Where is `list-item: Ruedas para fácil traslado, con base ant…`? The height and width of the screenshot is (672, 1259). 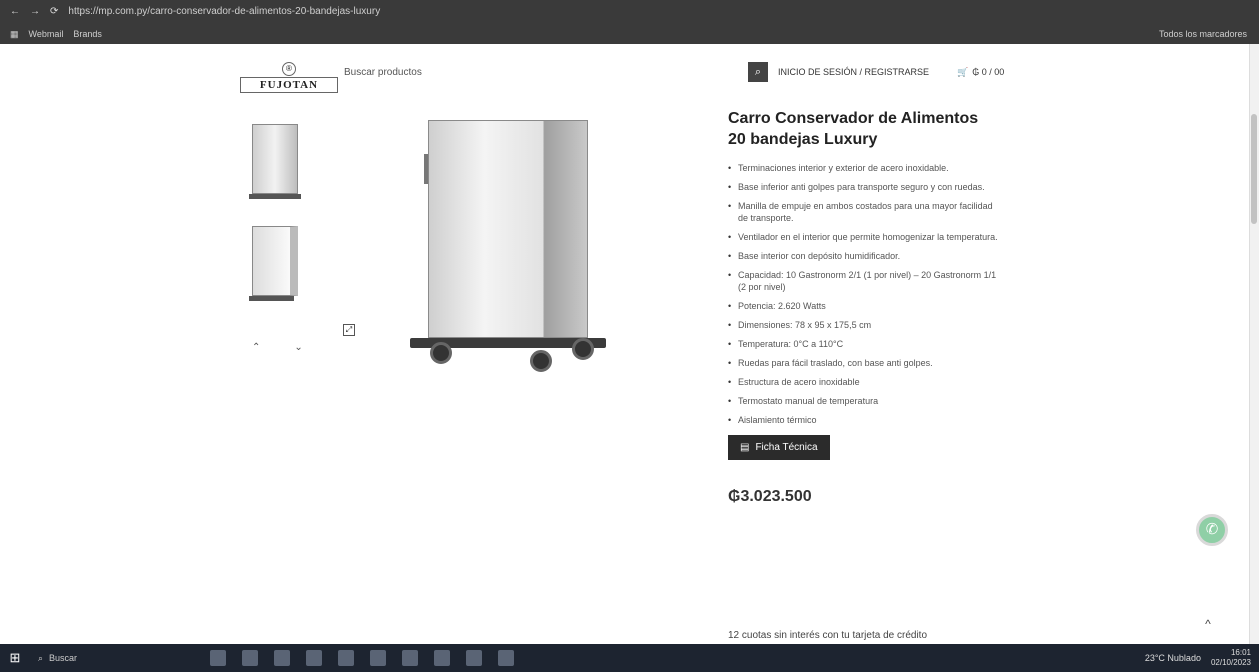 list-item: Ruedas para fácil traslado, con base ant… is located at coordinates (863, 363).